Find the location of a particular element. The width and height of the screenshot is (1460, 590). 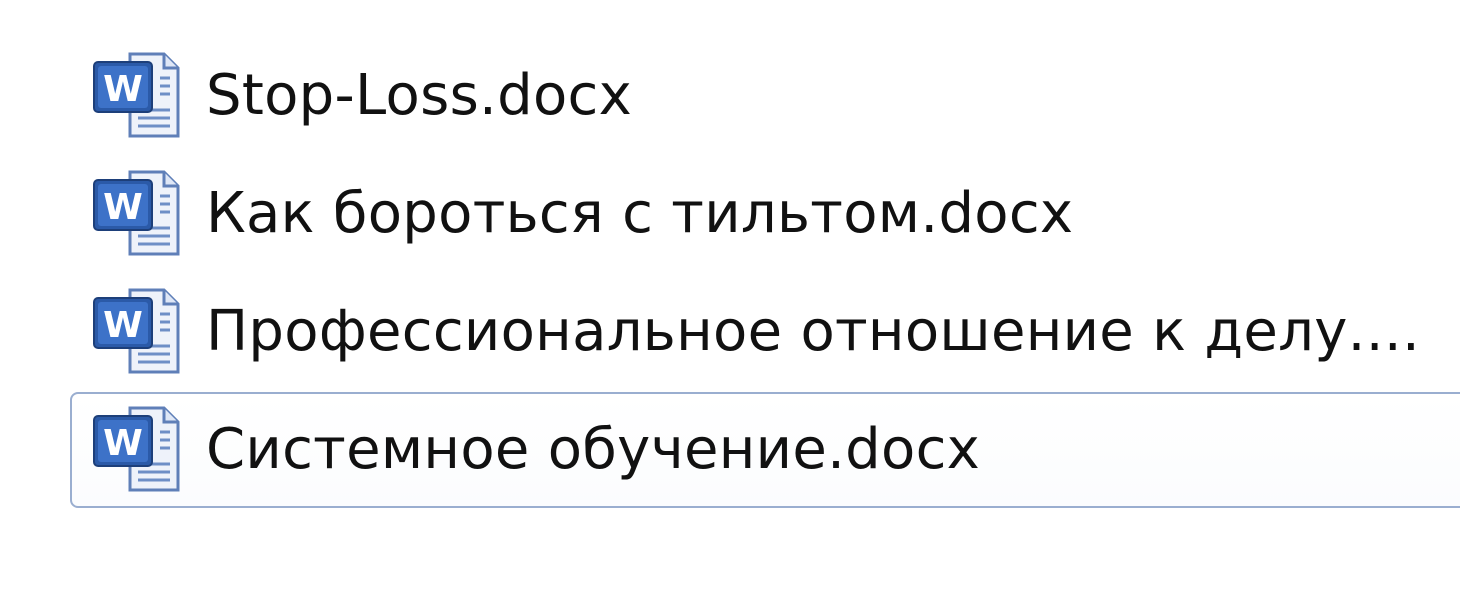

file-name: Системное обучение.docx is located at coordinates (593, 449).